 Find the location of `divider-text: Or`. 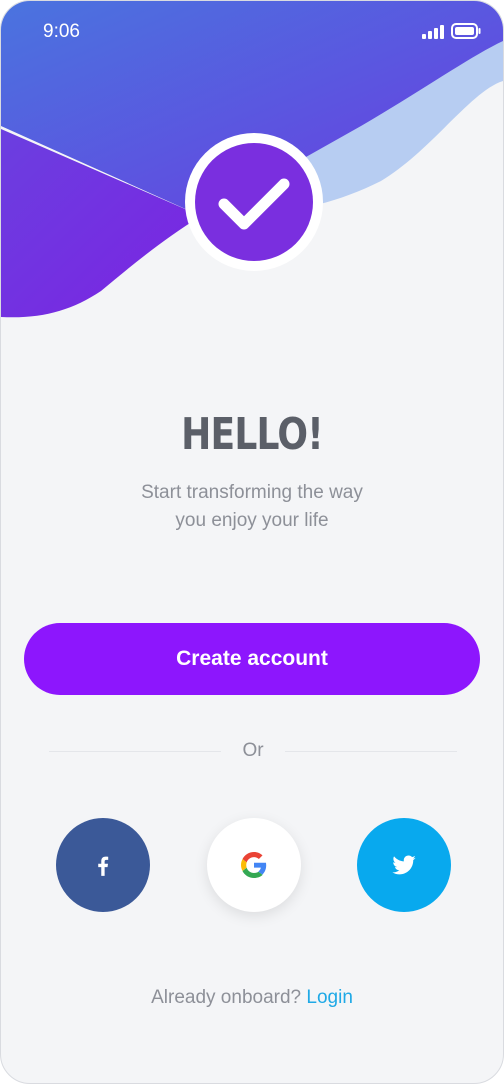

divider-text: Or is located at coordinates (253, 750).